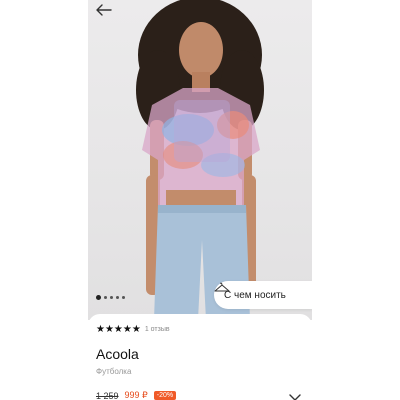  I want to click on discount-badge: -20%, so click(165, 395).